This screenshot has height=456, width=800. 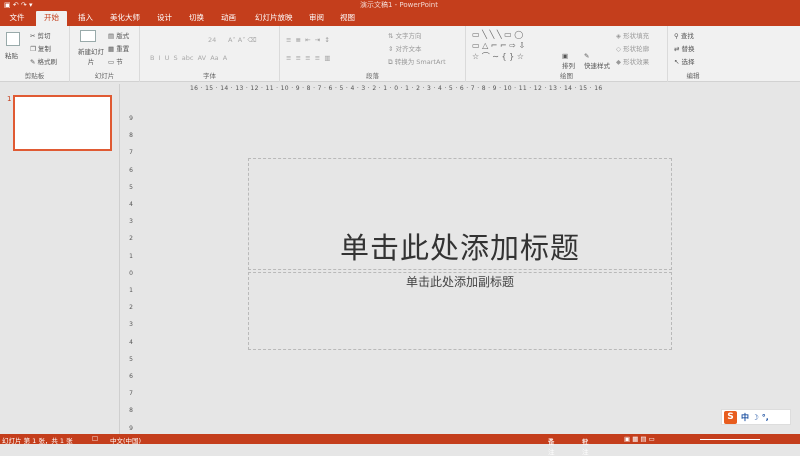 What do you see at coordinates (372, 76) in the screenshot?
I see `group-label-paragraph: 段落` at bounding box center [372, 76].